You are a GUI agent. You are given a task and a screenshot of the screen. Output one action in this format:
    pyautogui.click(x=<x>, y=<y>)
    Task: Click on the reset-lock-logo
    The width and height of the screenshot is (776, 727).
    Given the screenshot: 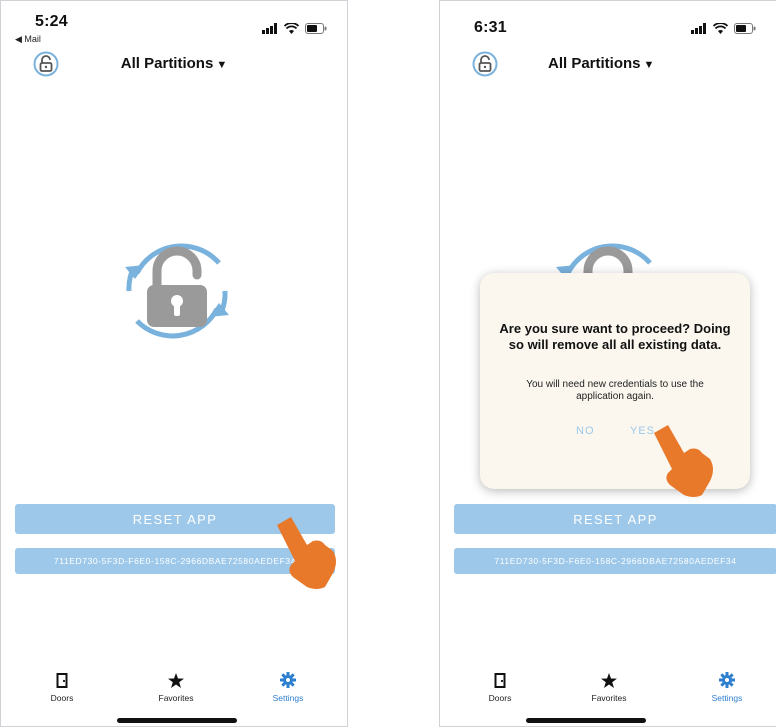 What is the action you would take?
    pyautogui.click(x=177, y=291)
    